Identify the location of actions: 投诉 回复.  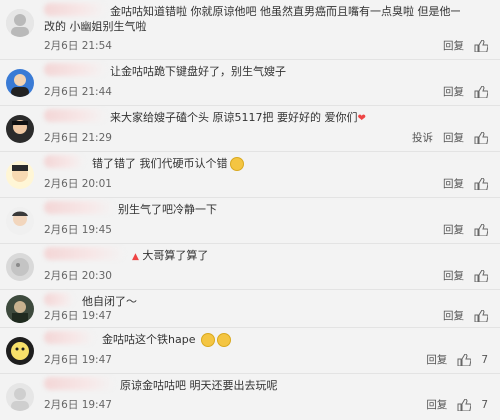
(450, 137).